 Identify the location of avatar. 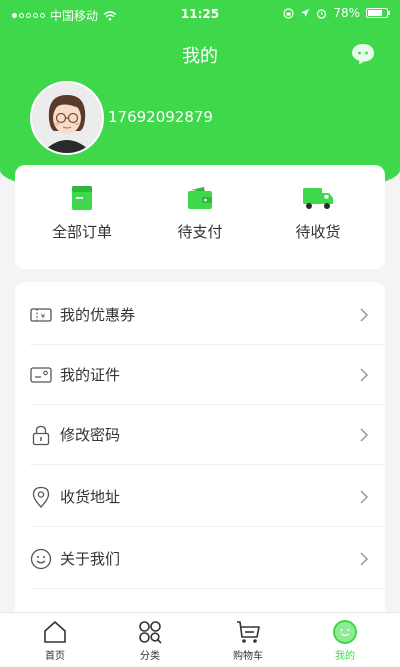
(67, 118).